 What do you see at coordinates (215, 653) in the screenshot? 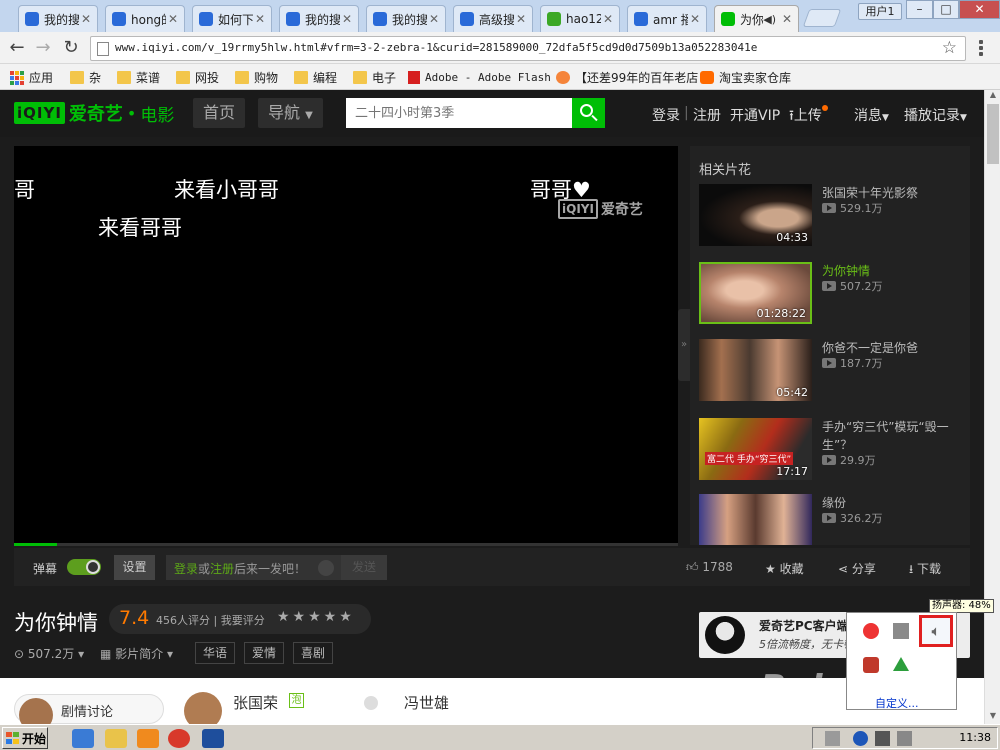
I see `genre-tag: 华语` at bounding box center [215, 653].